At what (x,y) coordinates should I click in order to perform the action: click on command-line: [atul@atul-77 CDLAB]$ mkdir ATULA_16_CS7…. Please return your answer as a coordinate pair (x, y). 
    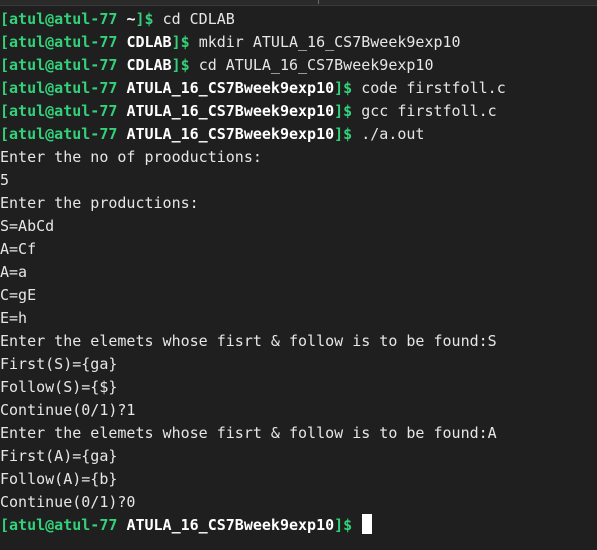
    Looking at the image, I should click on (298, 42).